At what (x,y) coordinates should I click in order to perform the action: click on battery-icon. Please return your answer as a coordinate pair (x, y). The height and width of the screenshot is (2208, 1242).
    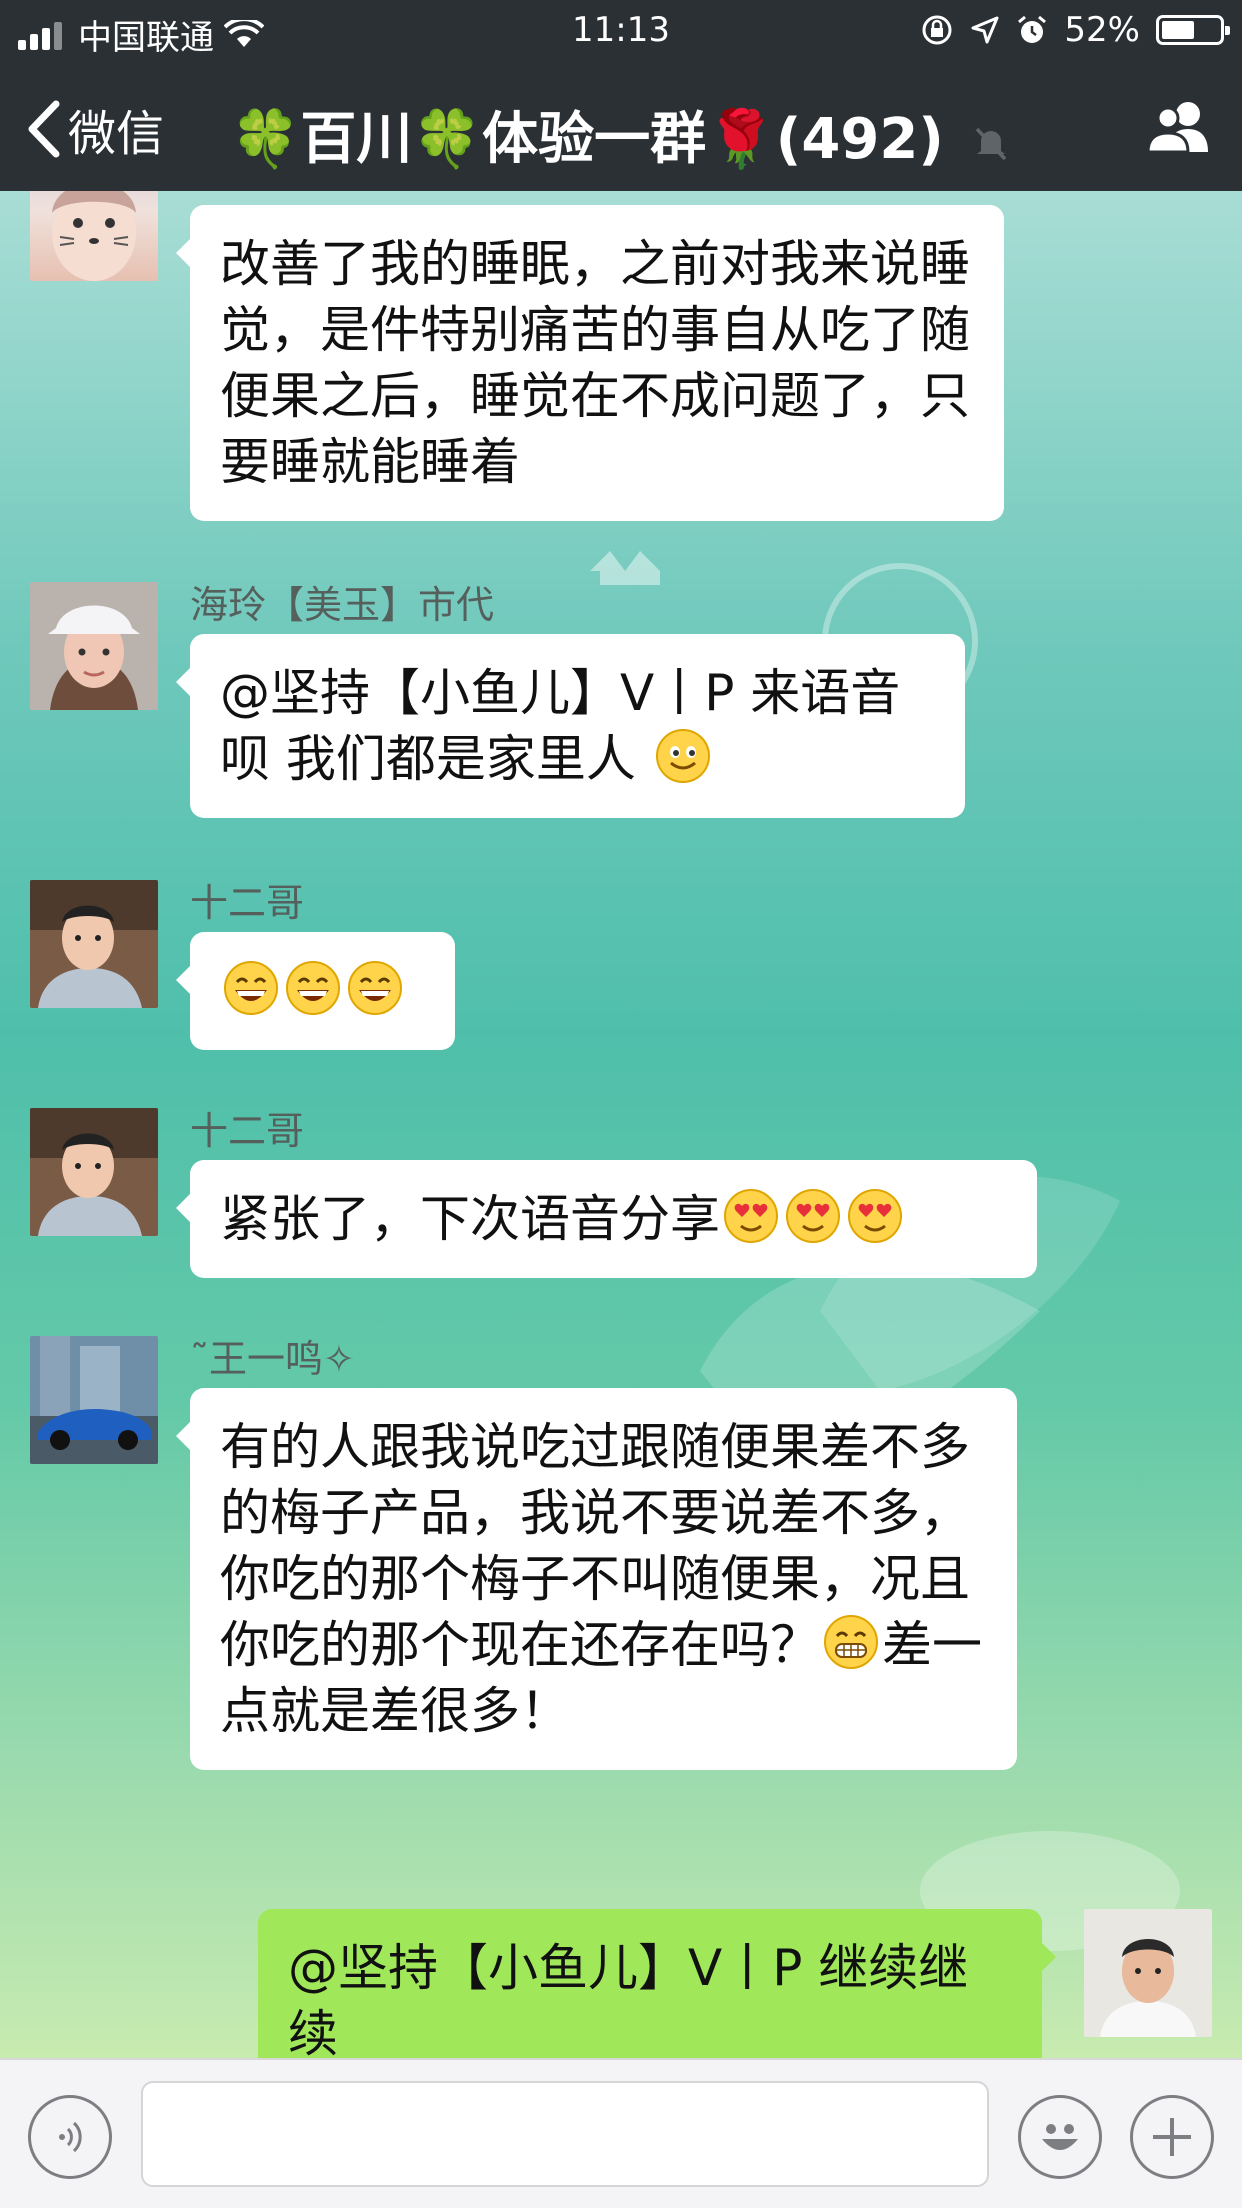
    Looking at the image, I should click on (1193, 30).